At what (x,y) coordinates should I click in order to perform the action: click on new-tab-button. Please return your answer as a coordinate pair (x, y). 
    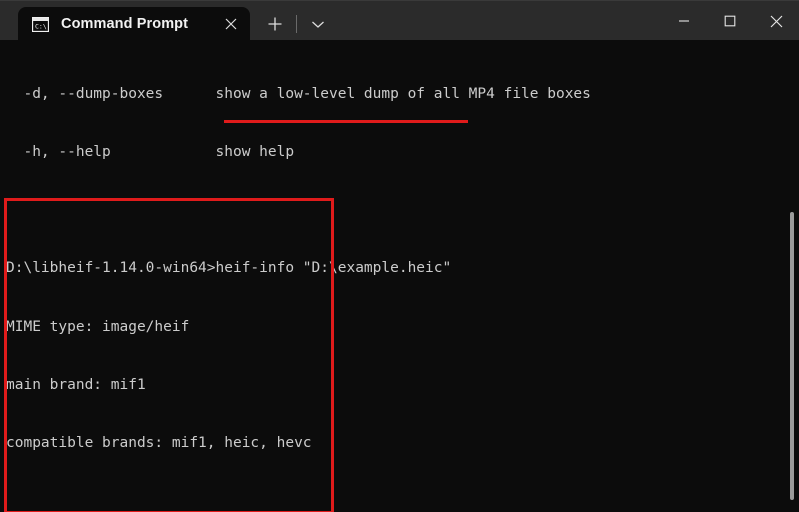
    Looking at the image, I should click on (275, 24).